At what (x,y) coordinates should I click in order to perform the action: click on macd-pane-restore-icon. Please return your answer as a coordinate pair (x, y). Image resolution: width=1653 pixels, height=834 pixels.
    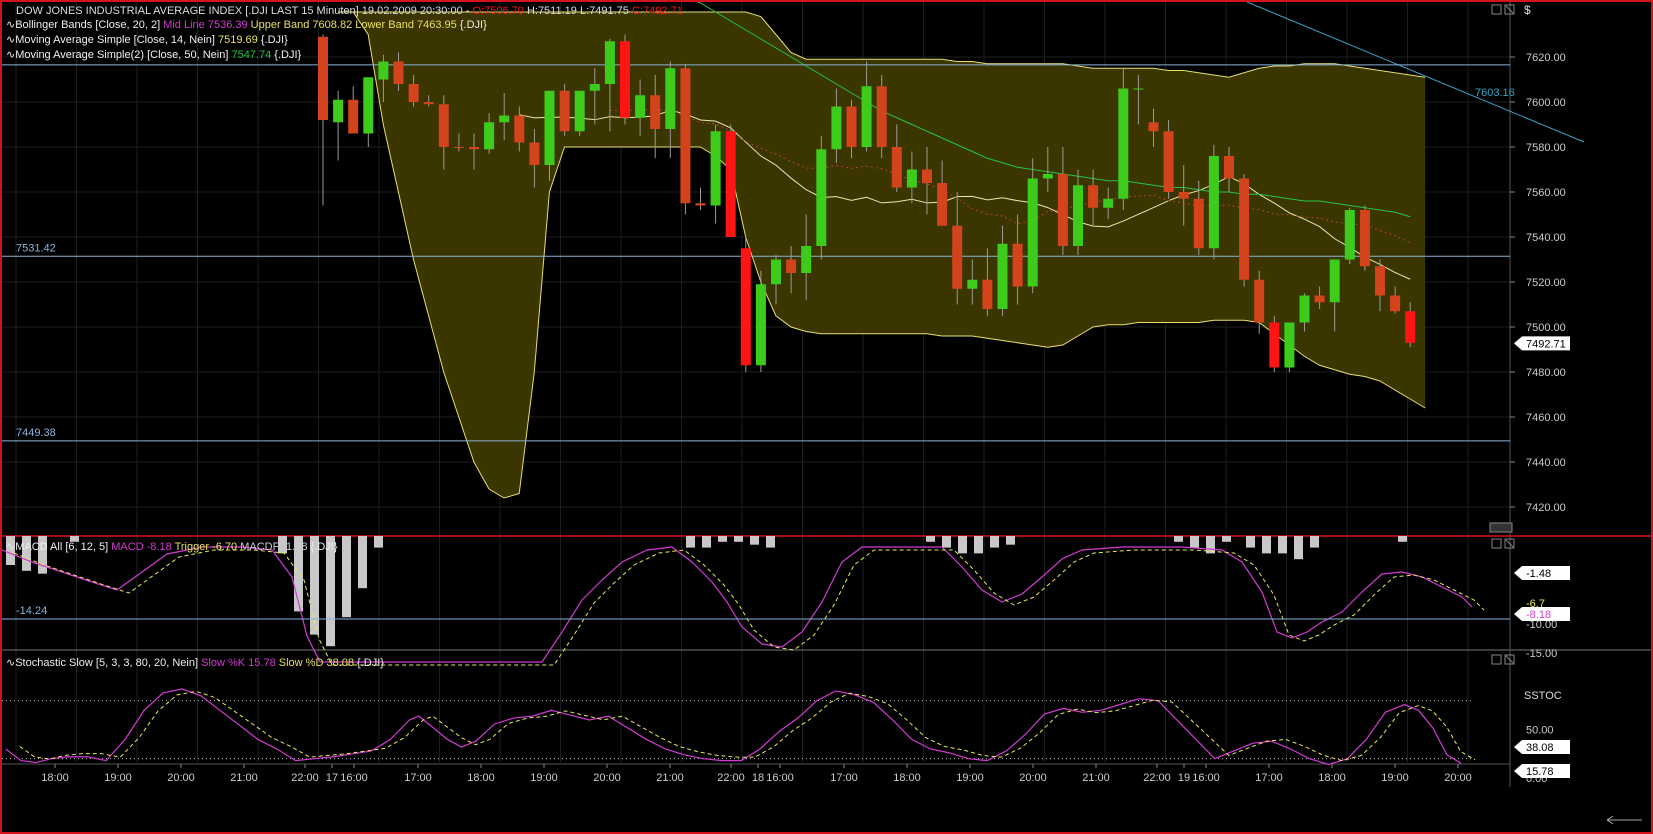
    Looking at the image, I should click on (1496, 543).